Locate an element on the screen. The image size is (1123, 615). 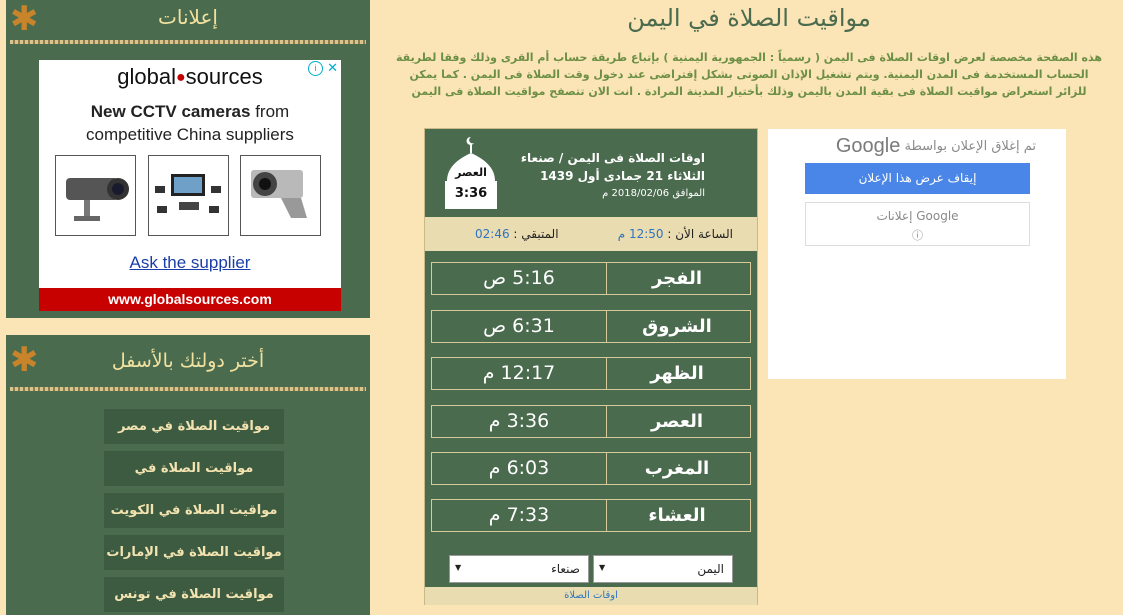
prayer-time: 7:33 م is located at coordinates (519, 515).